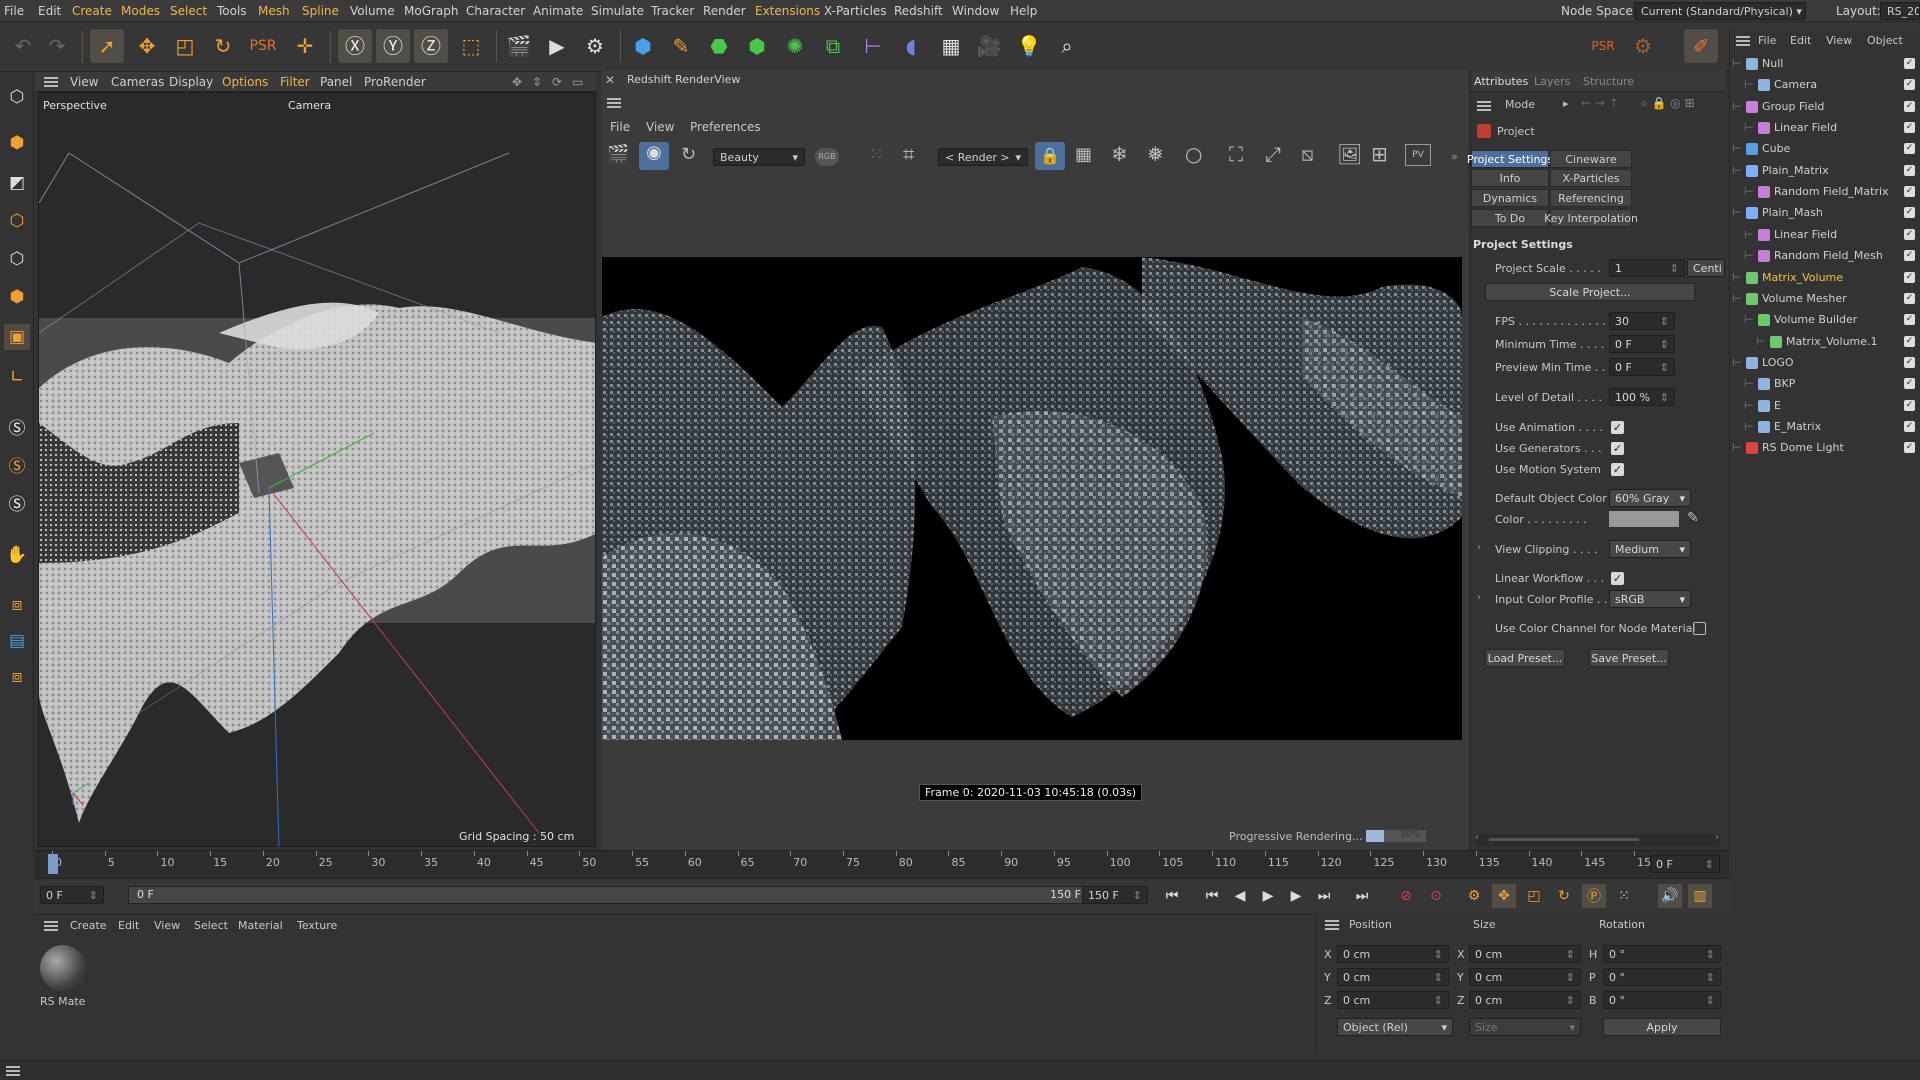 This screenshot has height=1080, width=1920. What do you see at coordinates (1784, 383) in the screenshot?
I see `object-name: BKP` at bounding box center [1784, 383].